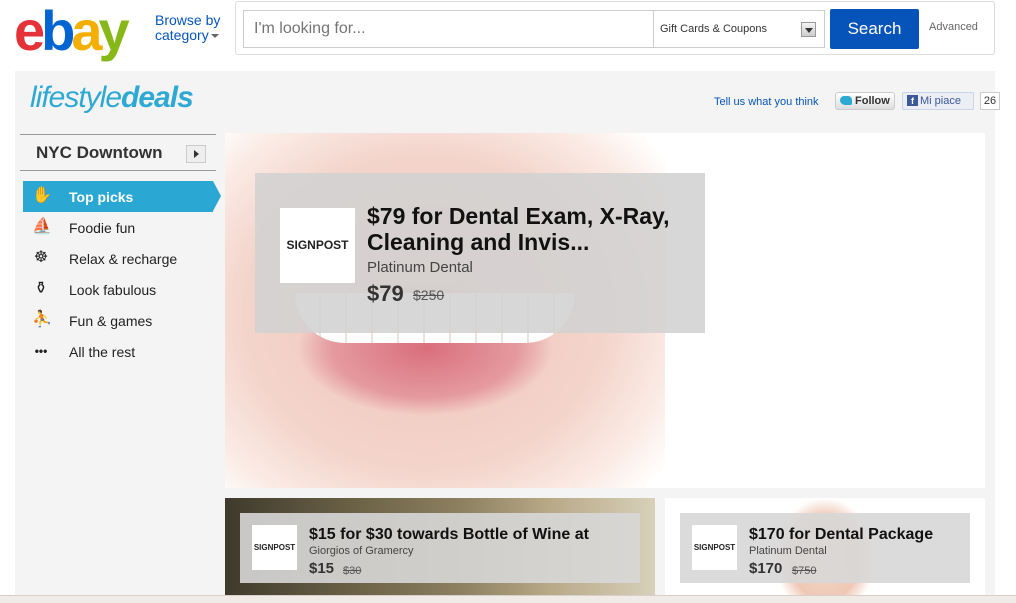  I want to click on chevron-down-icon, so click(214, 36).